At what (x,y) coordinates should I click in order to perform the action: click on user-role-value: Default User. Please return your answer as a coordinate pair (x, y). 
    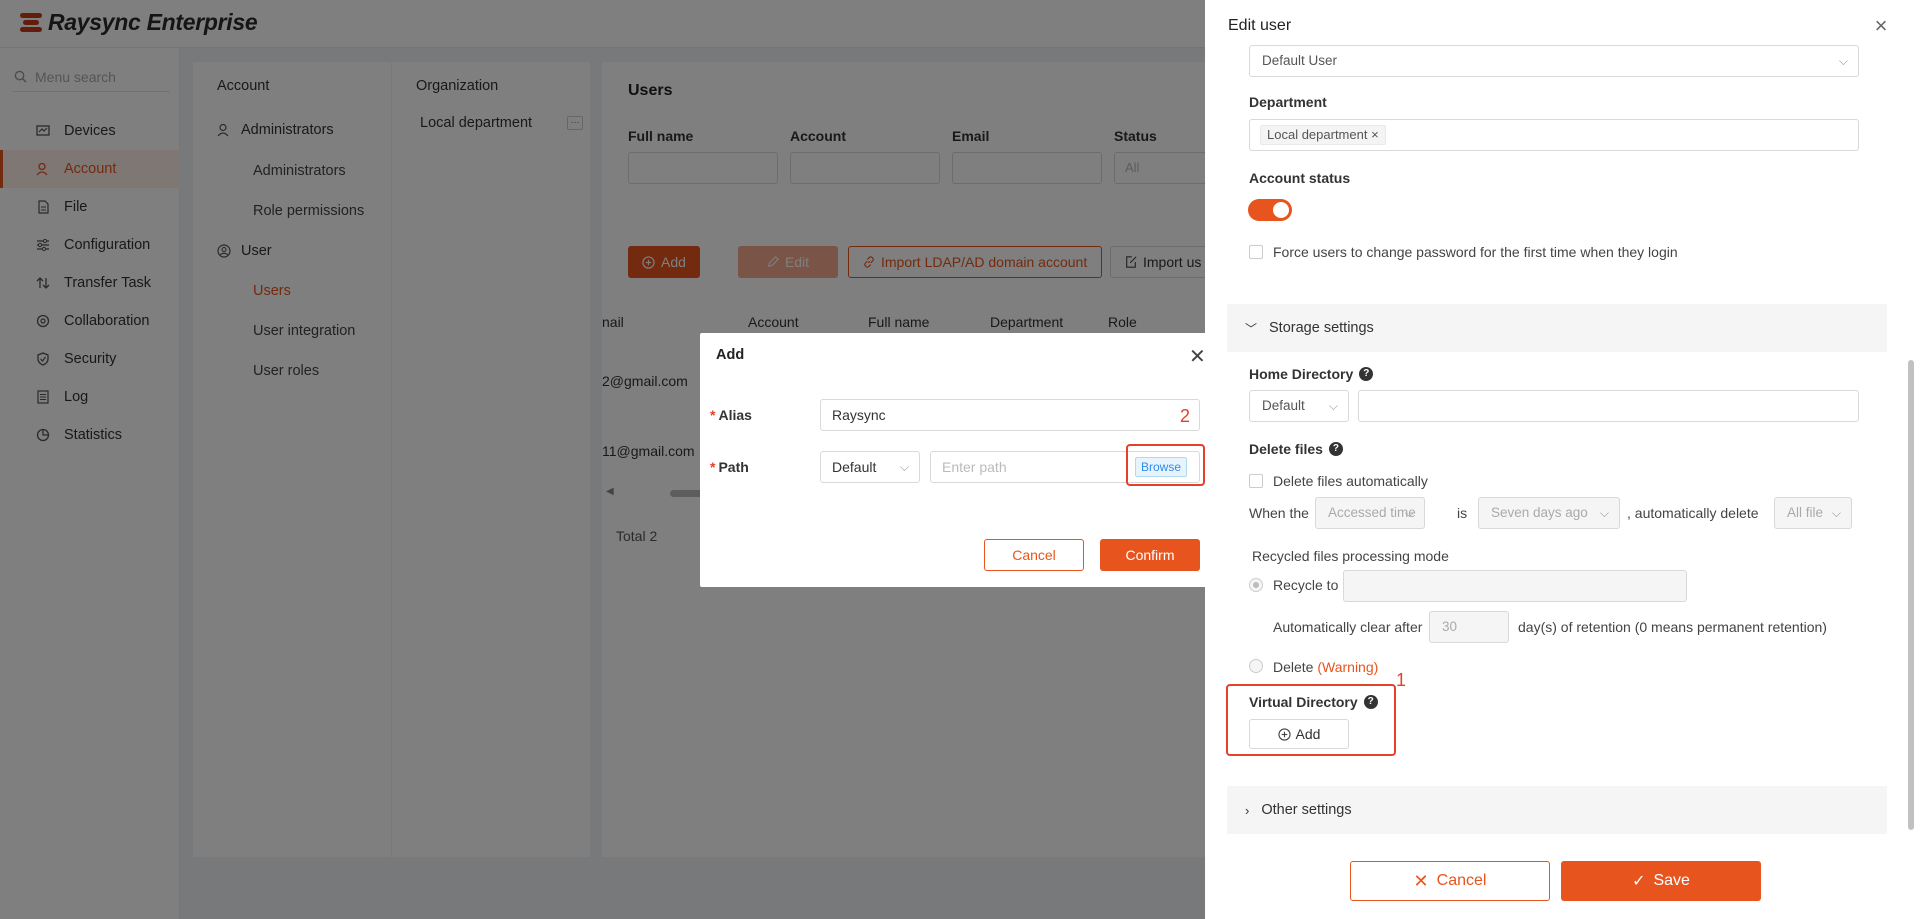
    Looking at the image, I should click on (1300, 60).